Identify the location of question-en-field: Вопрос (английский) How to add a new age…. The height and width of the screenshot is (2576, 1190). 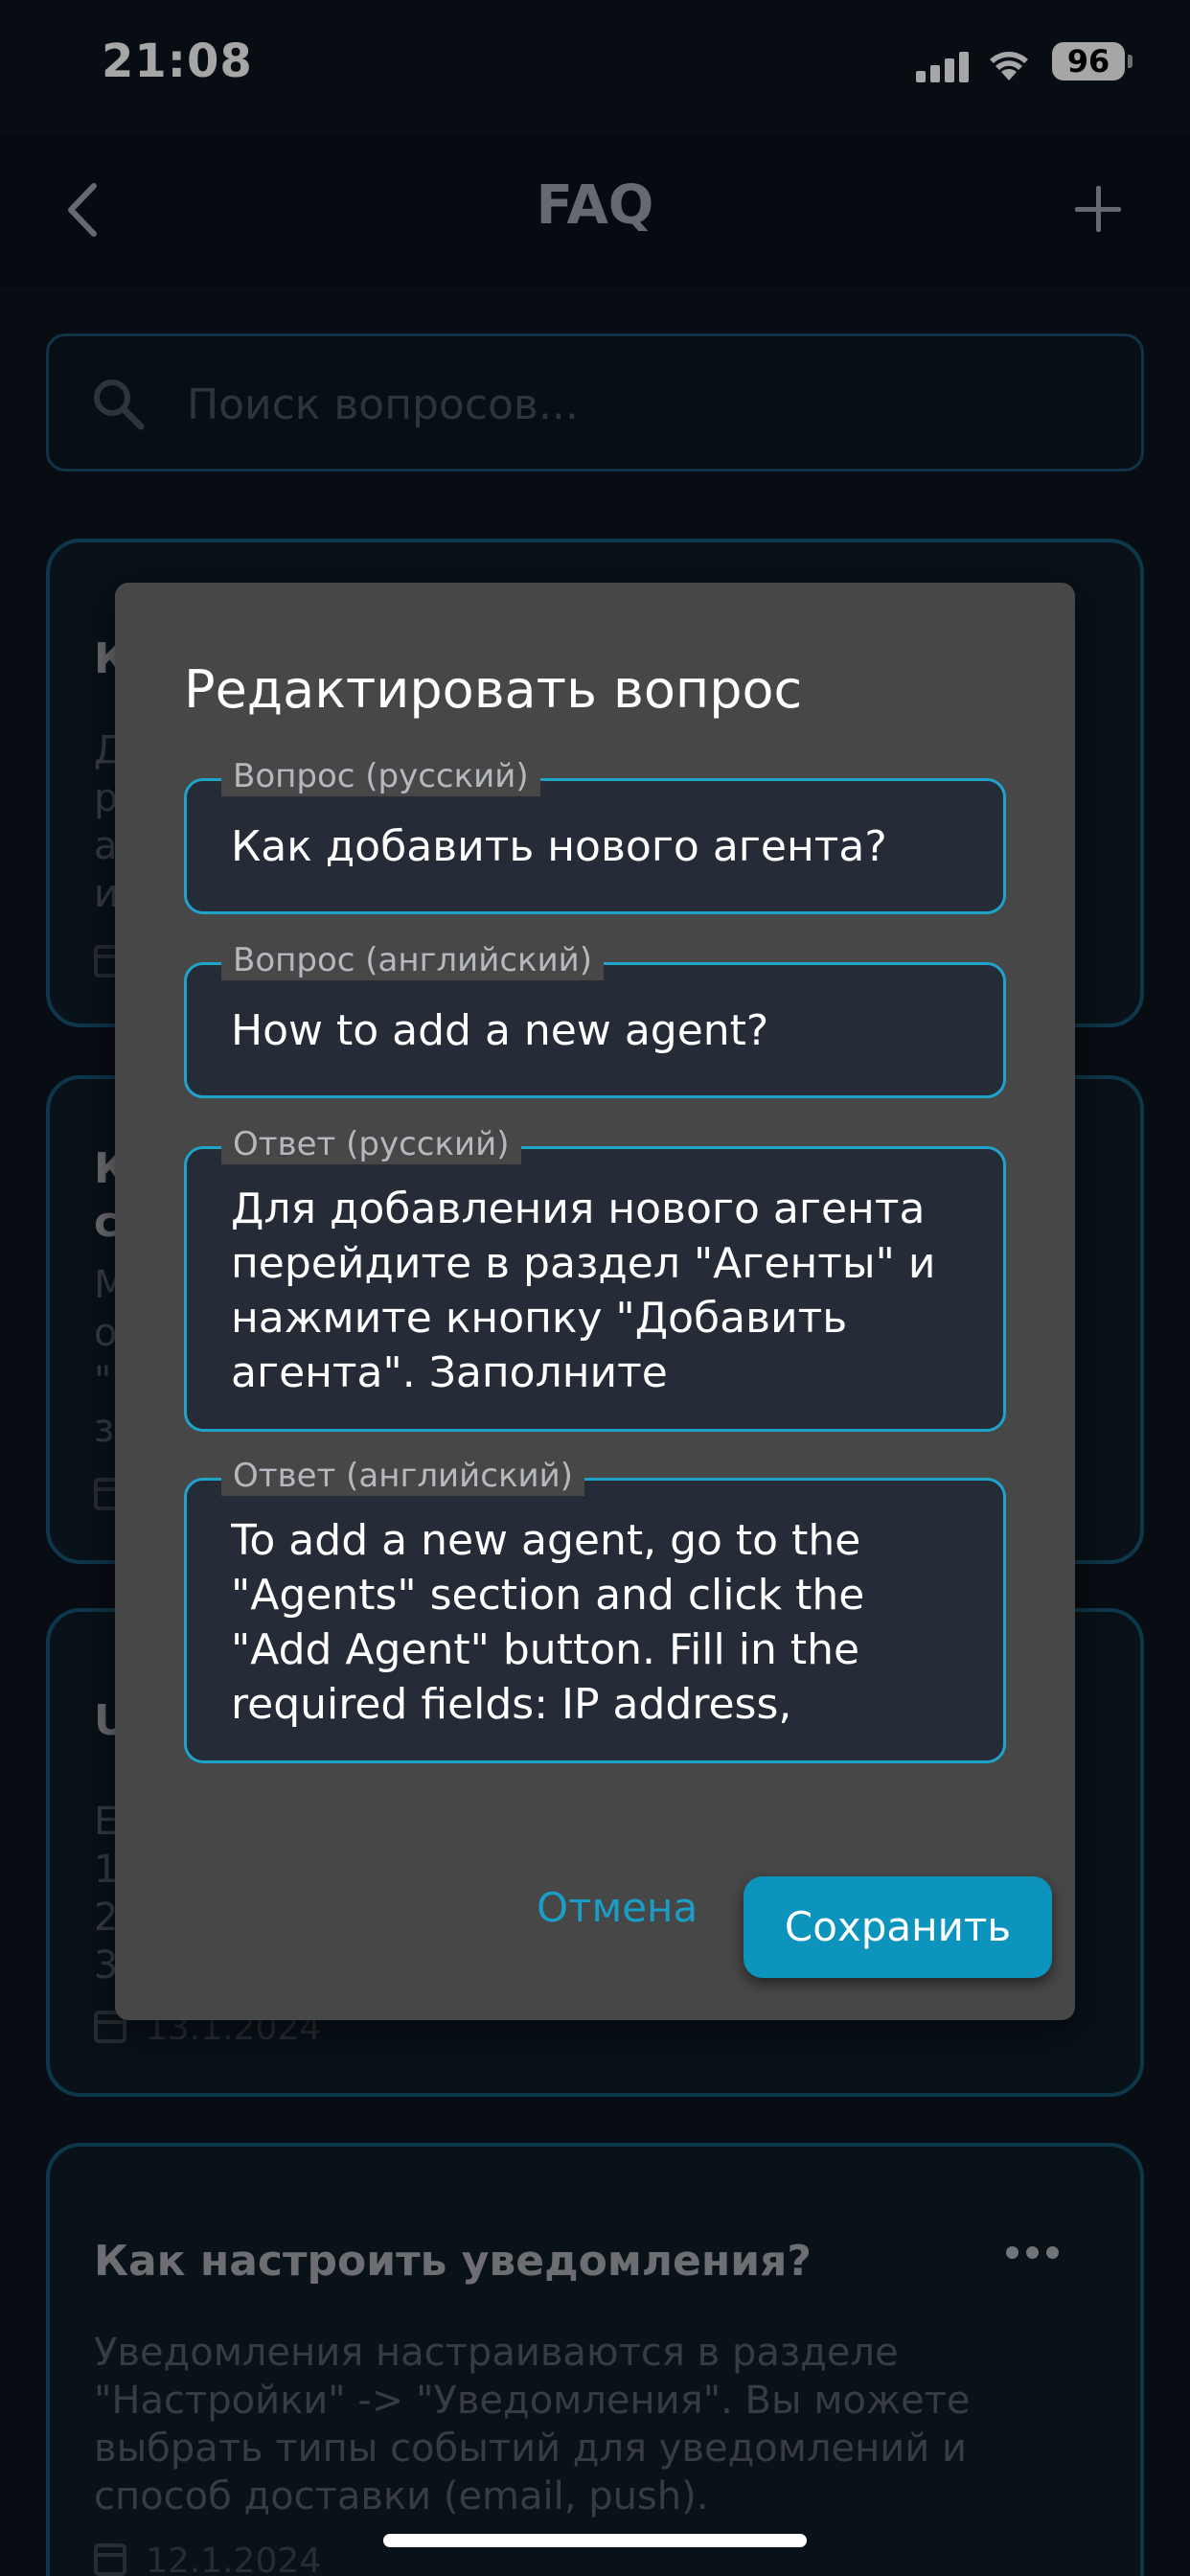
(595, 1019).